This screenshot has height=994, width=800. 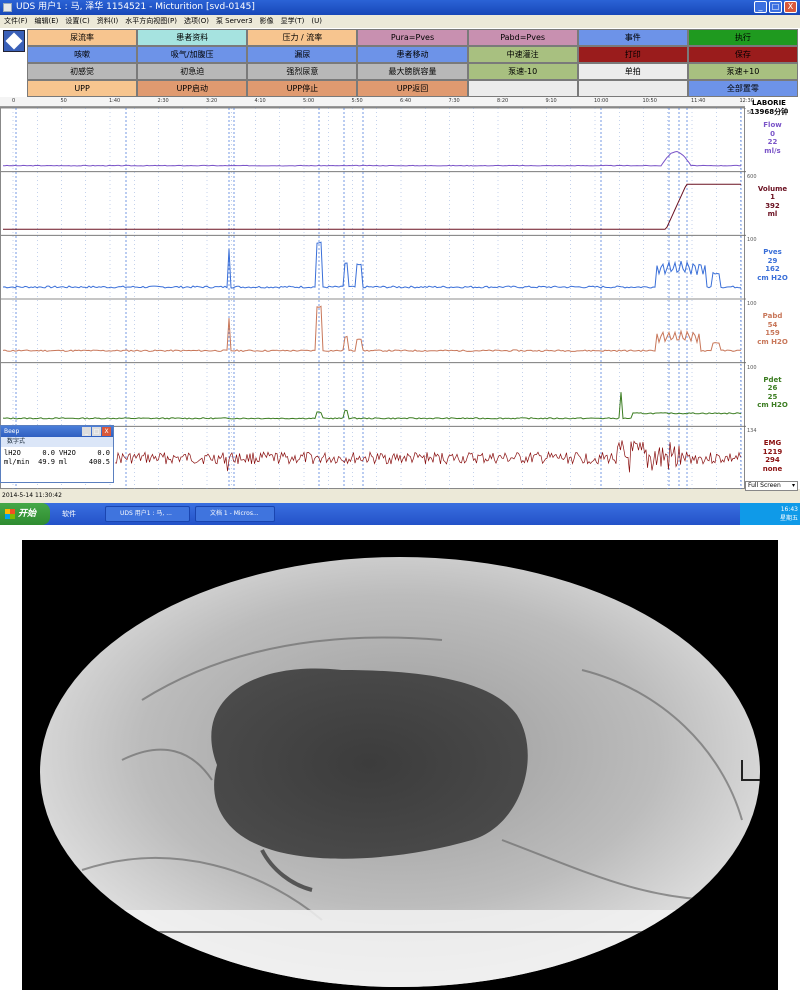 What do you see at coordinates (108, 21) in the screenshot?
I see `menu-data: 资料(I)` at bounding box center [108, 21].